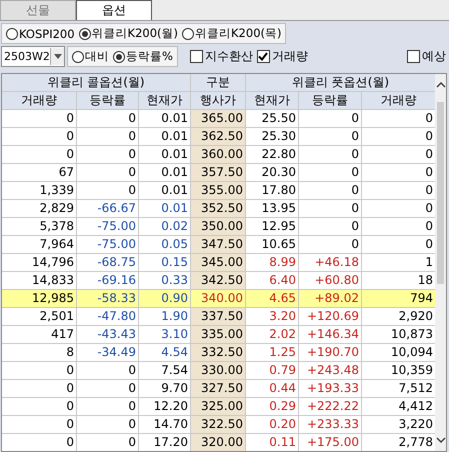  Describe the element at coordinates (272, 424) in the screenshot. I see `table-cell: 0.20` at that location.